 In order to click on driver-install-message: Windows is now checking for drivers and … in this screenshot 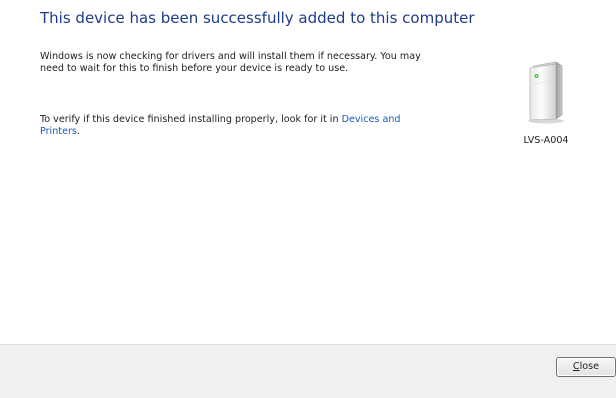, I will do `click(230, 62)`.